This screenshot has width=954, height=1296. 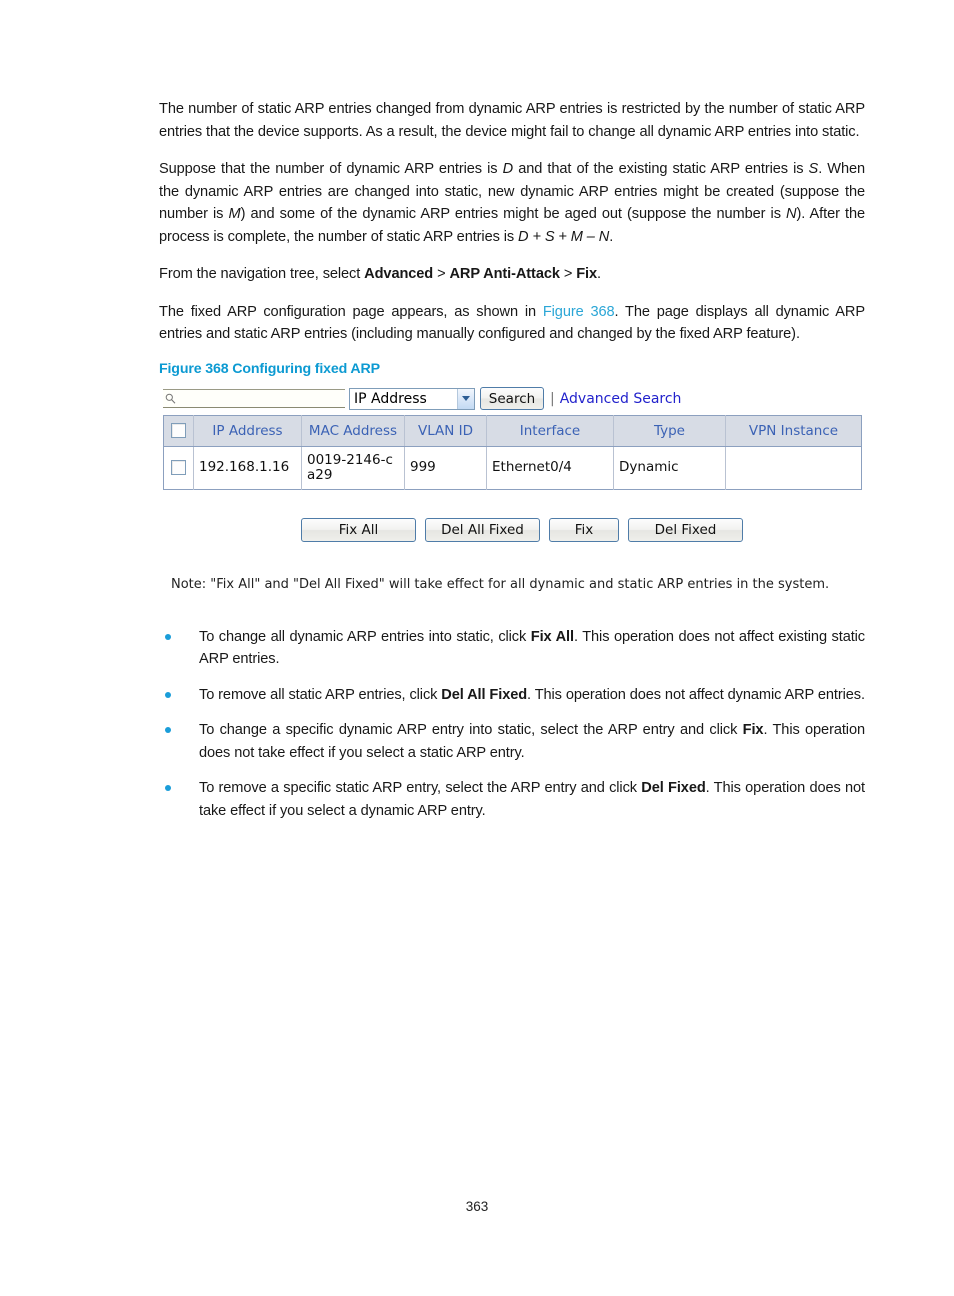 I want to click on column-header-vlan-id: VLAN ID, so click(x=445, y=431).